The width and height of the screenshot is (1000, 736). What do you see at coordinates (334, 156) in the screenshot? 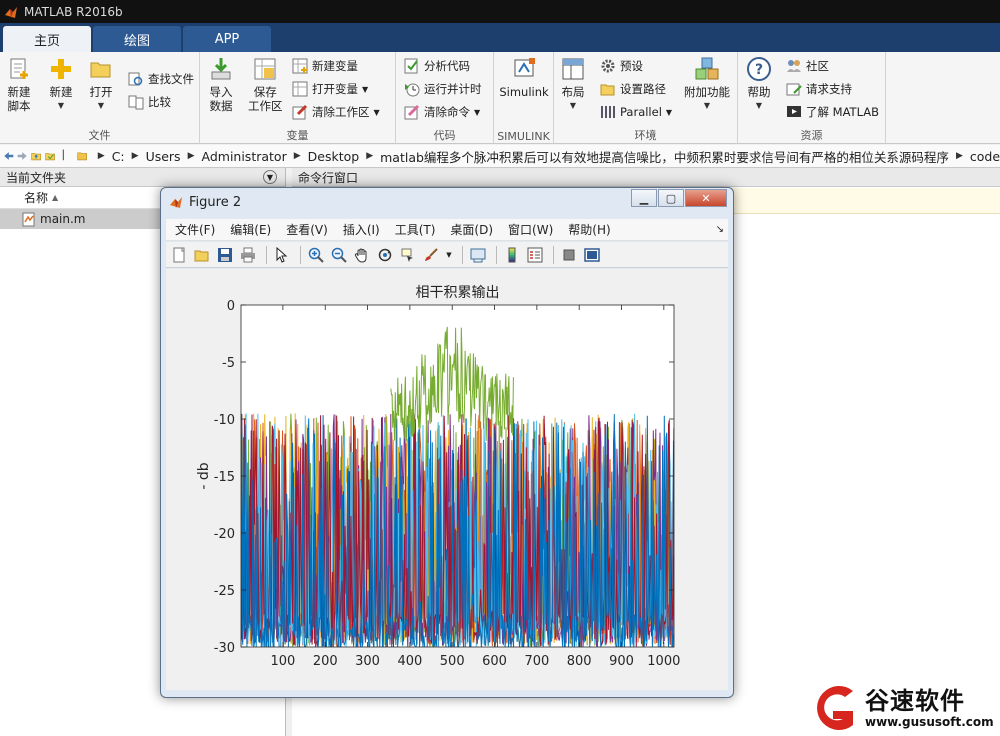
I see `breadcrumb-desktop: Desktop` at bounding box center [334, 156].